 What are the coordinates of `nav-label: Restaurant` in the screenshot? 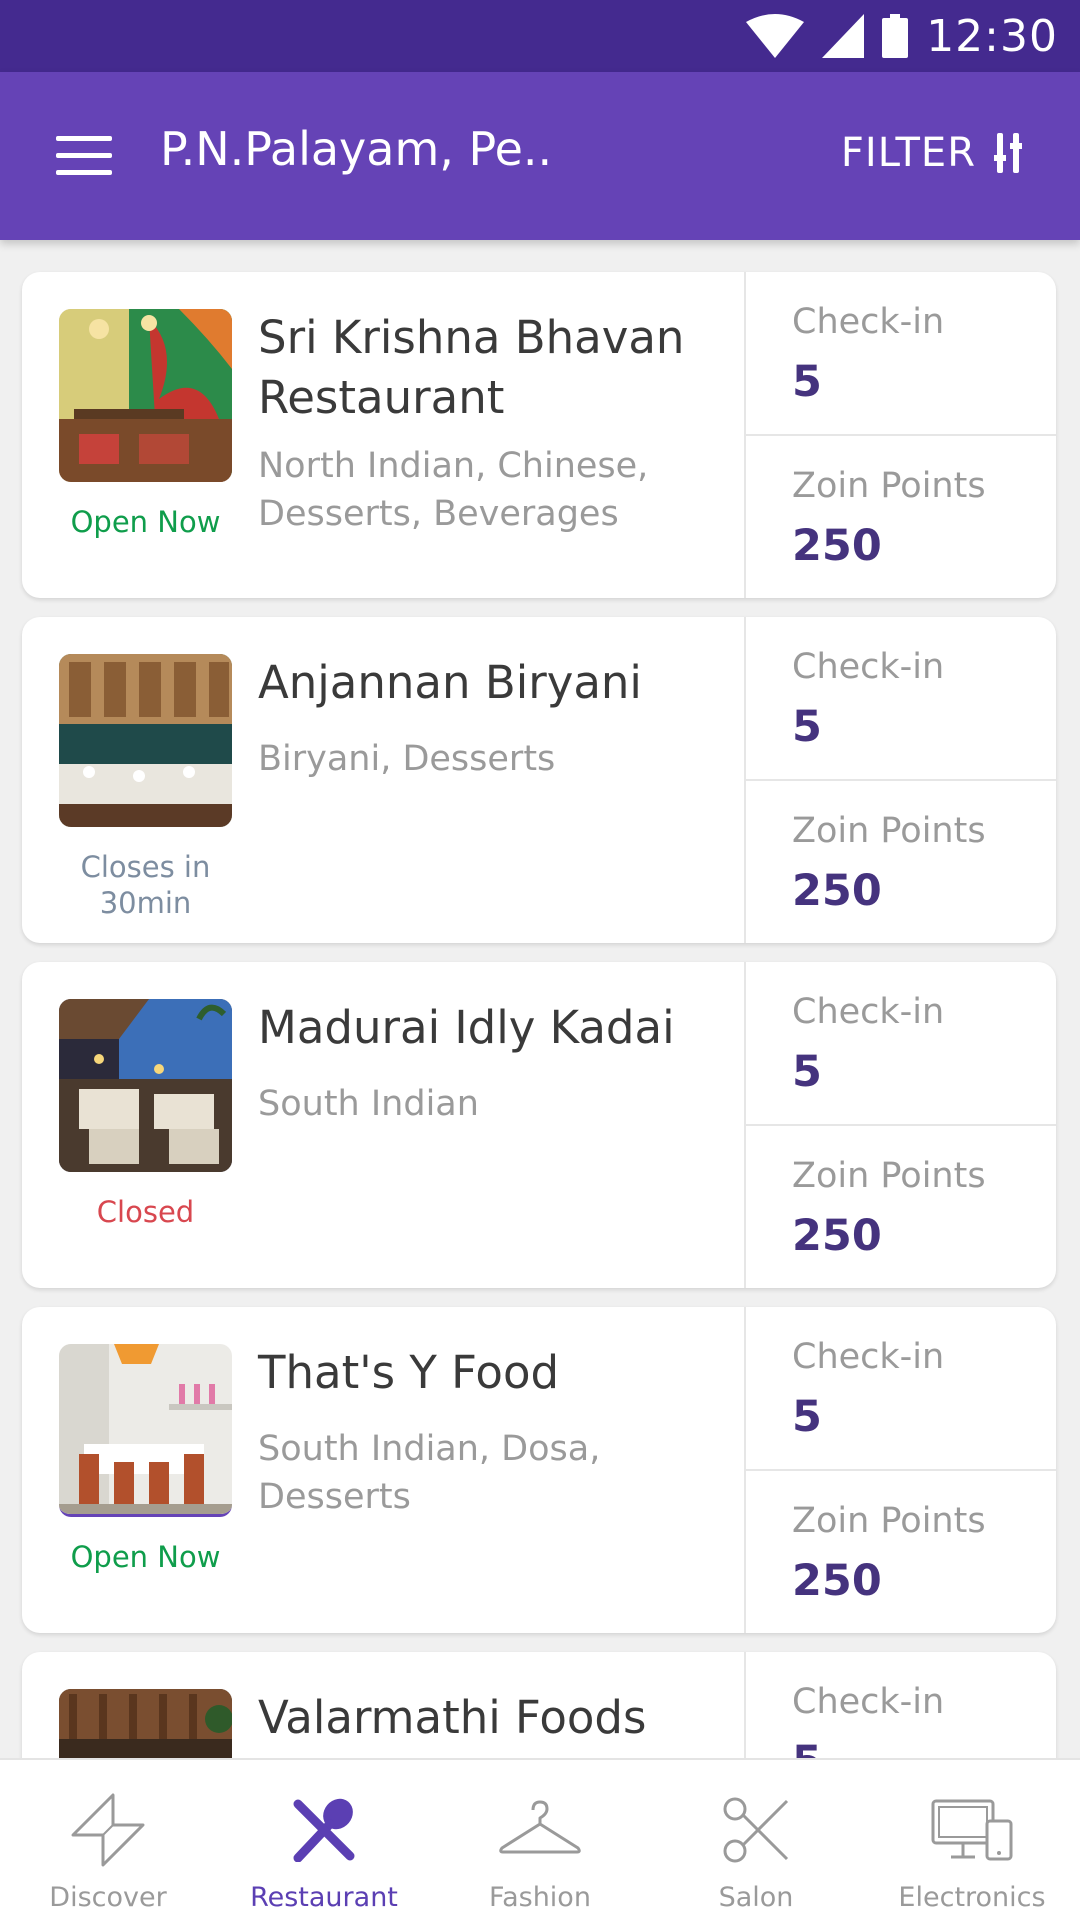 It's located at (324, 1897).